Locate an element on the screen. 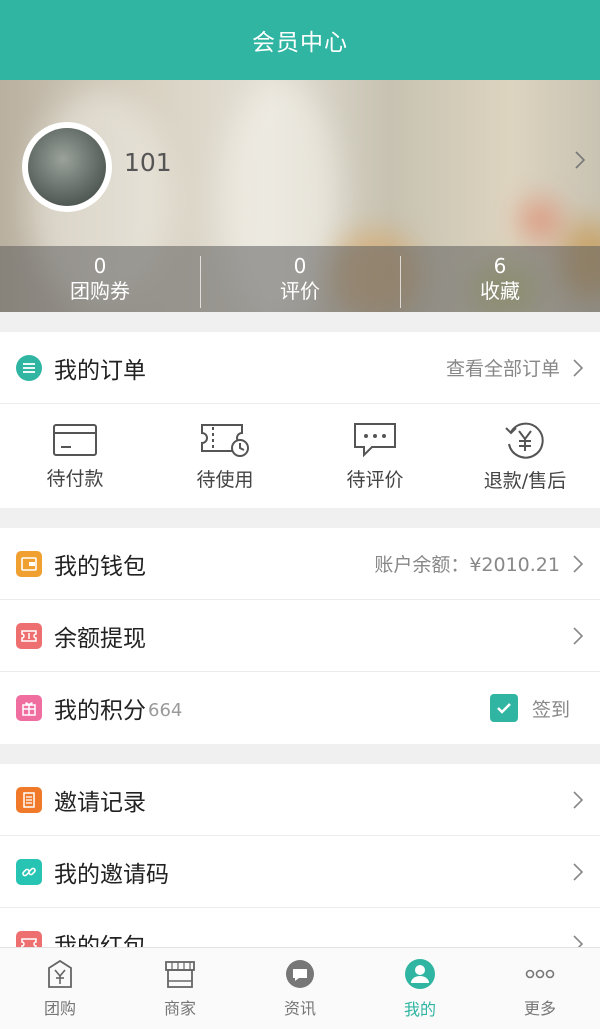  order-refund: 退款/售后 is located at coordinates (525, 456).